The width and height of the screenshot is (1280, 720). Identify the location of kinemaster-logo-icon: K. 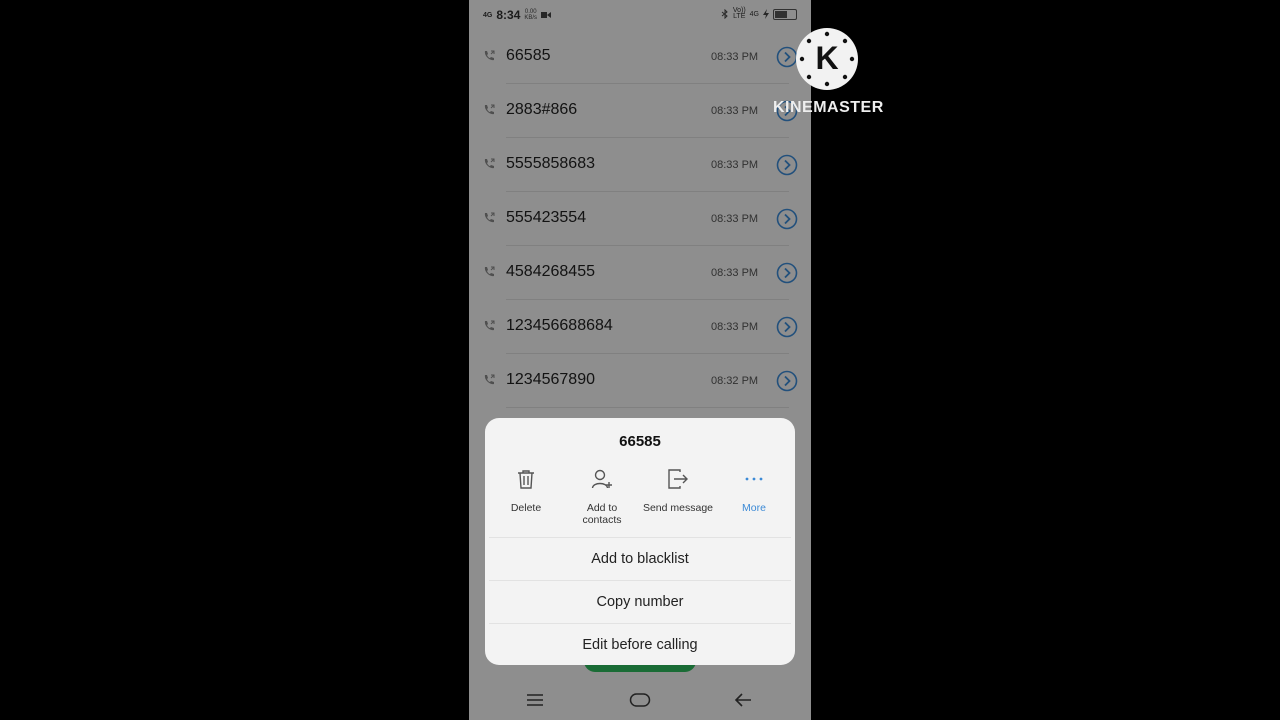
(827, 59).